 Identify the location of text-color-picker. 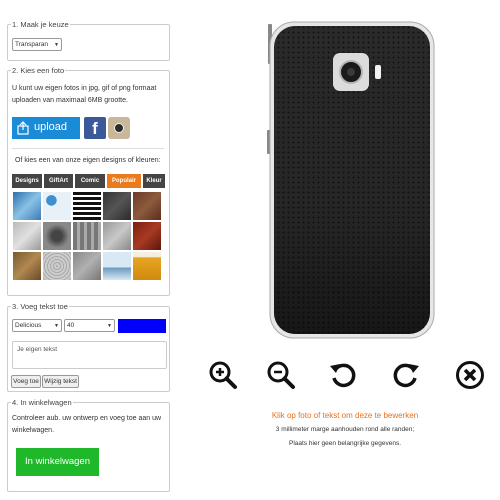
(142, 326).